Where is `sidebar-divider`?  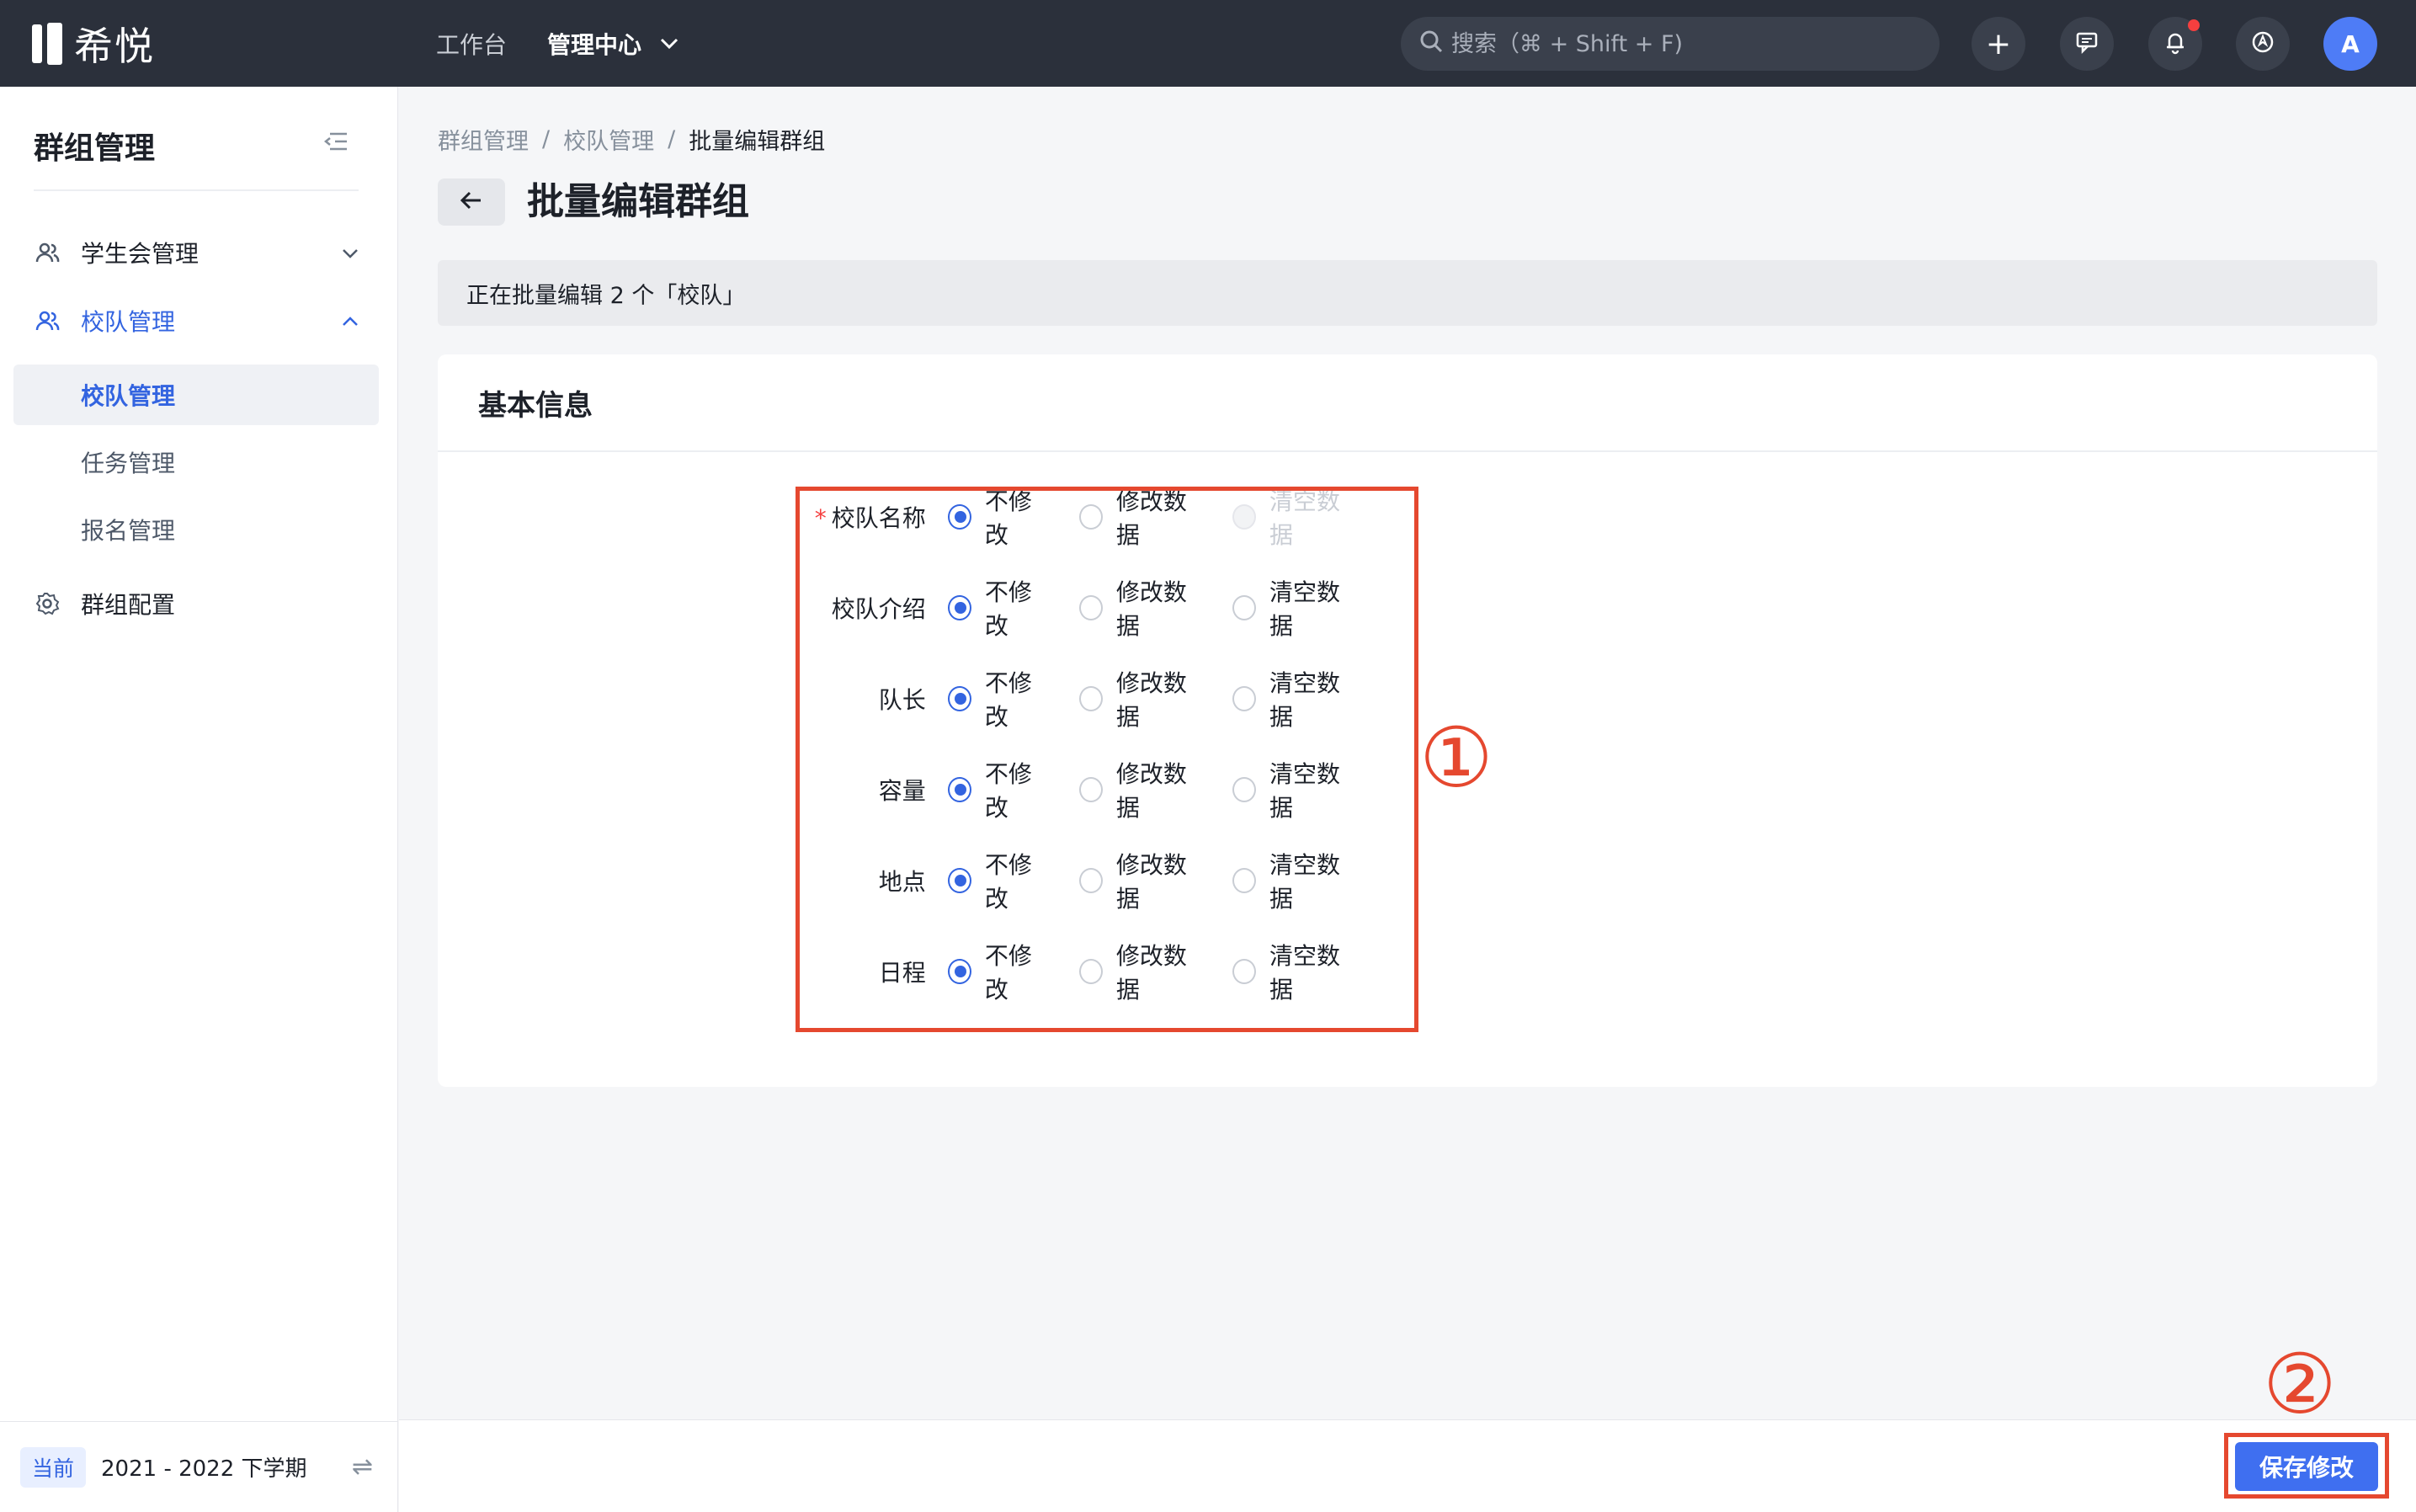 sidebar-divider is located at coordinates (196, 190).